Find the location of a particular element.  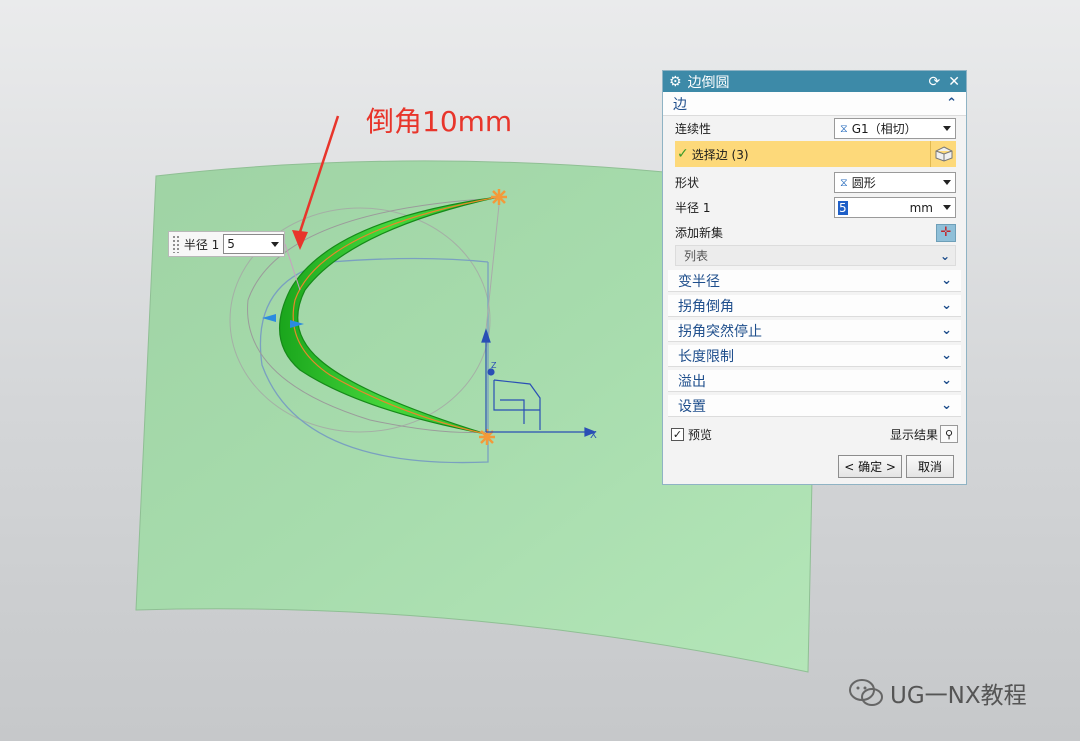

radius-onscreen-input: 半径 1 5 is located at coordinates (226, 244).